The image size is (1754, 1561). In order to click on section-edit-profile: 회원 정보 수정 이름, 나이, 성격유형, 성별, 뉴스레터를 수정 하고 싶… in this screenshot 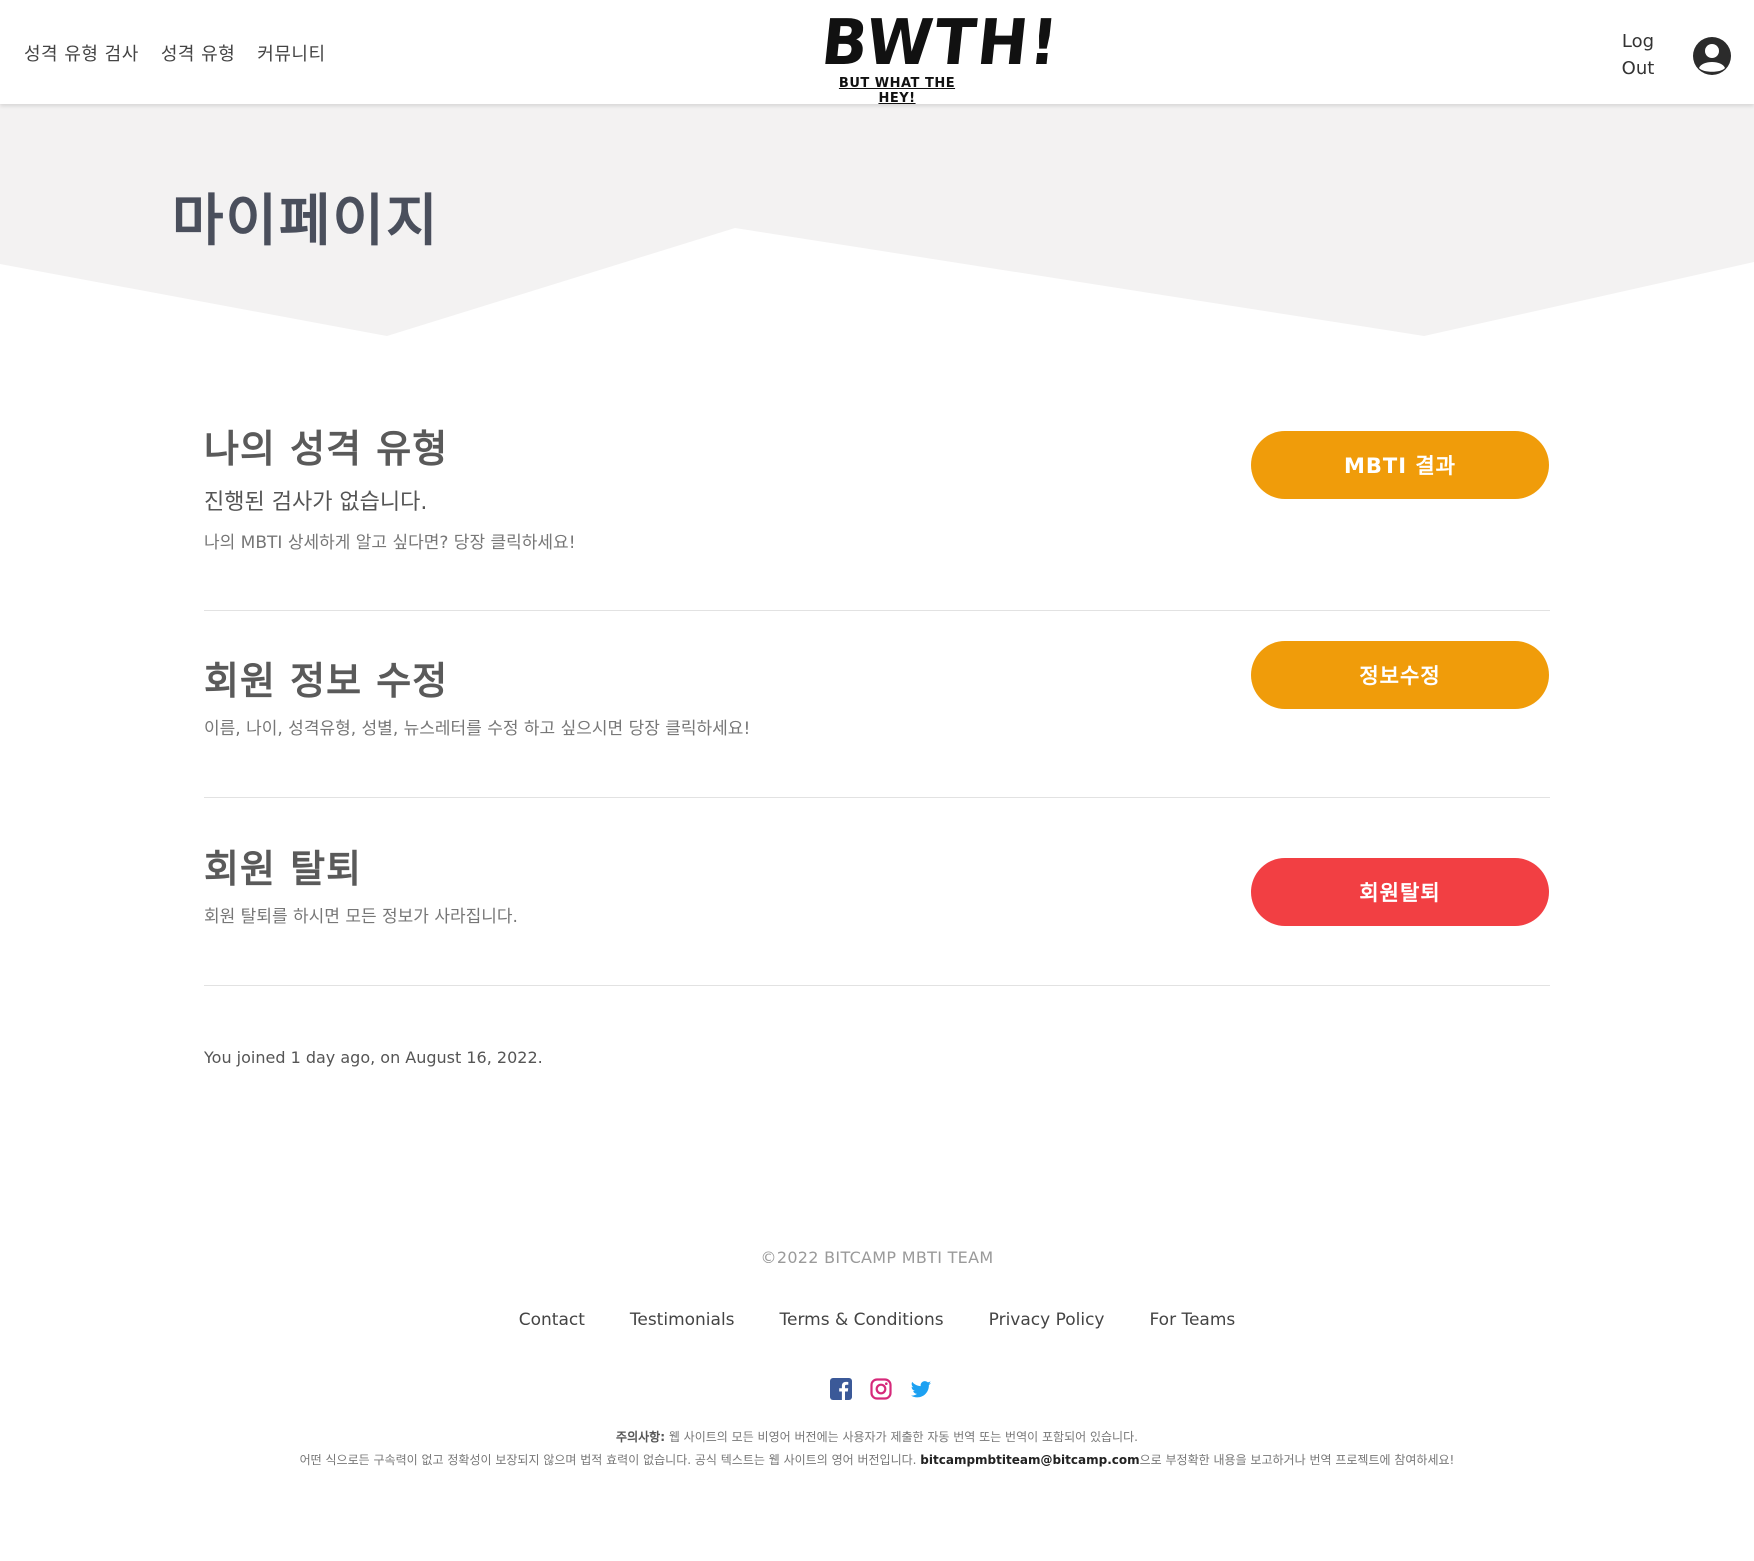, I will do `click(877, 695)`.